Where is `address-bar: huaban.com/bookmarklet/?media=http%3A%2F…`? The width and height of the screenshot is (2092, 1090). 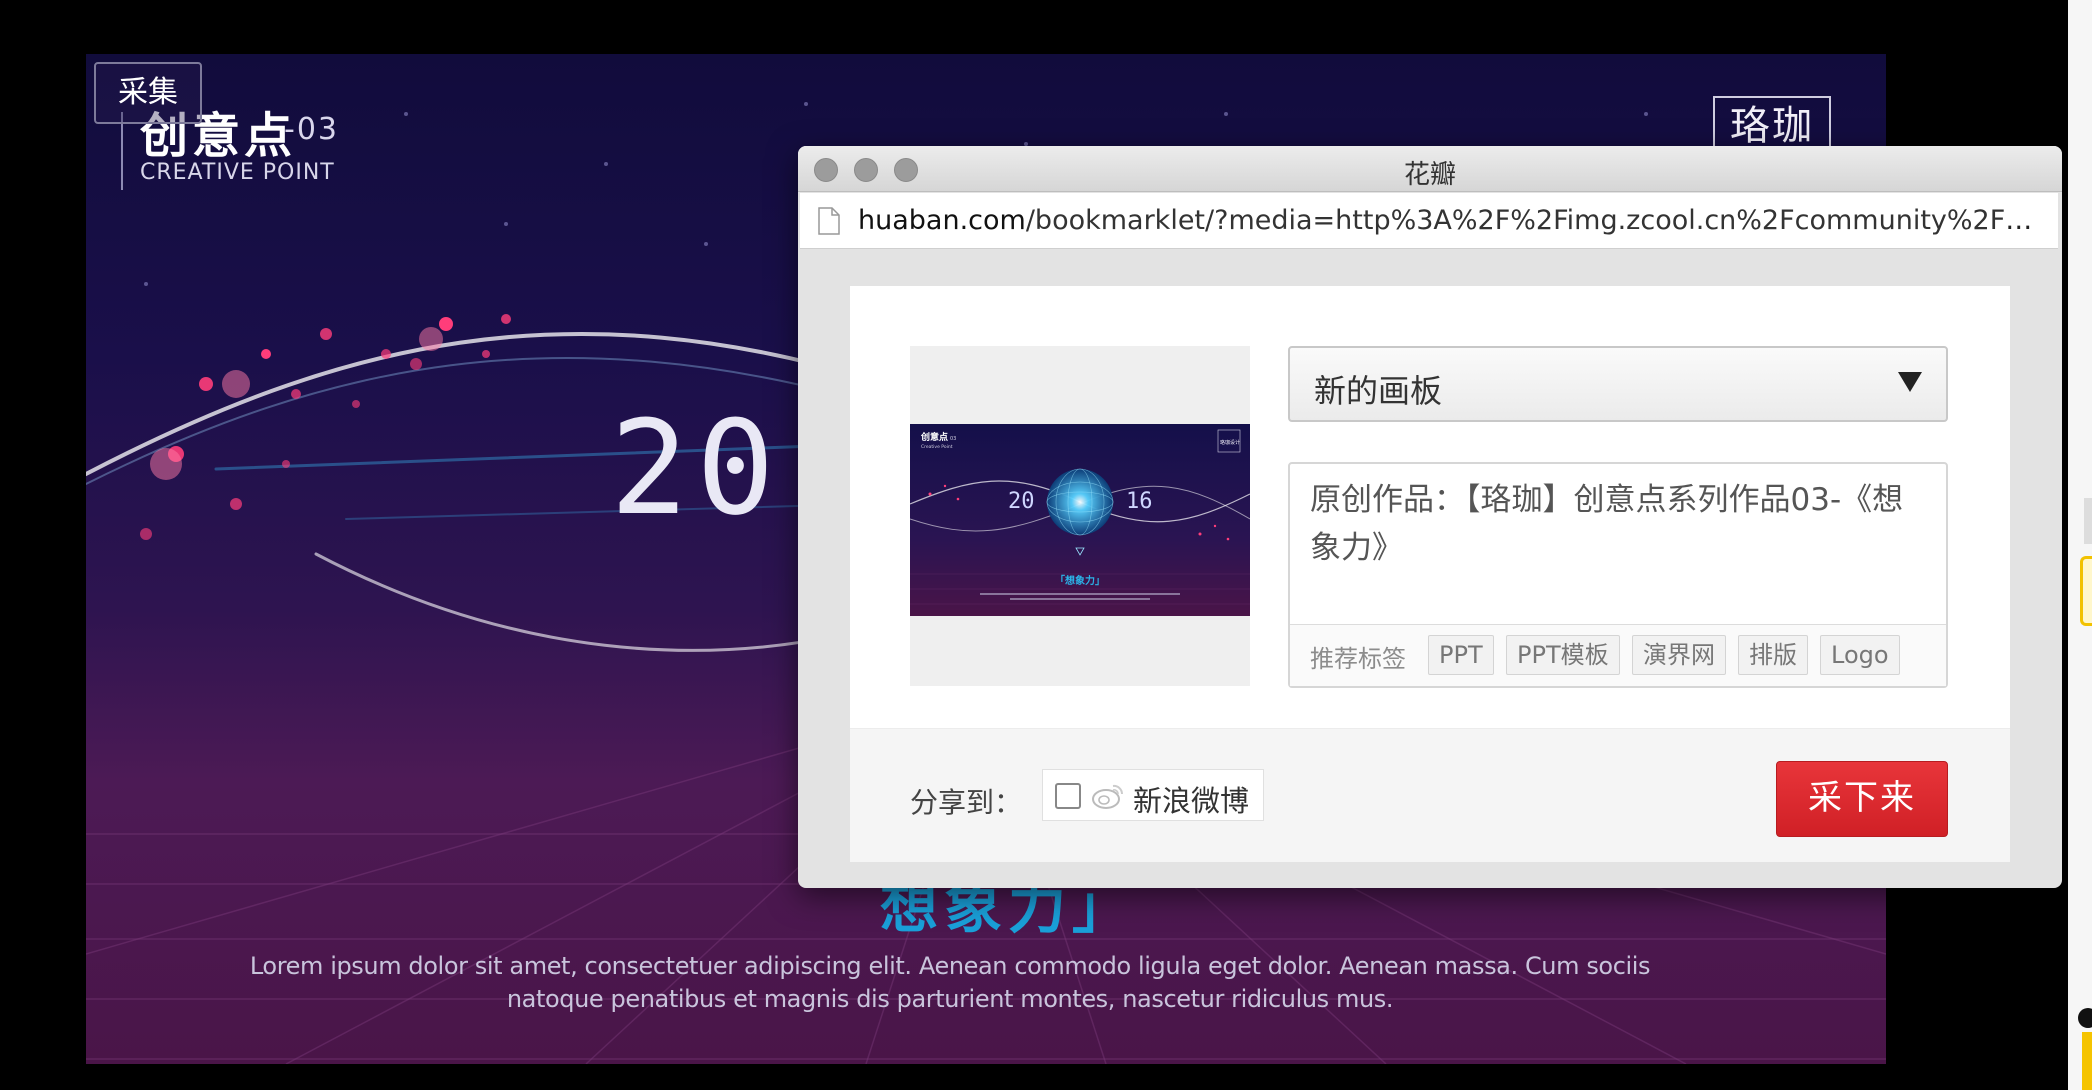
address-bar: huaban.com/bookmarklet/?media=http%3A%2F… is located at coordinates (1429, 221).